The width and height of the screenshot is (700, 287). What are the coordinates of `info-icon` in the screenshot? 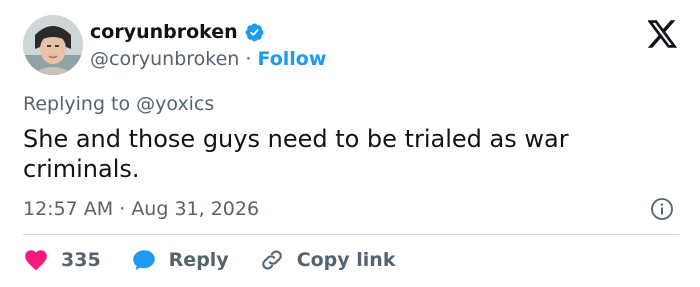 It's located at (662, 209).